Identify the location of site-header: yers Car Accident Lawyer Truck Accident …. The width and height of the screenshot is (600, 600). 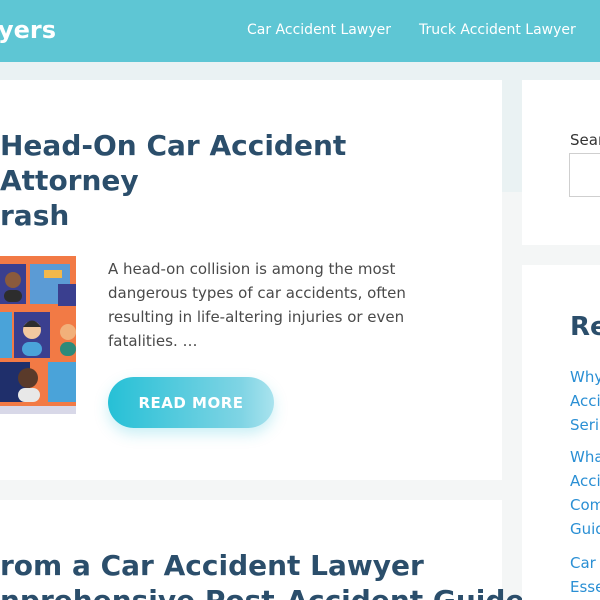
(300, 31).